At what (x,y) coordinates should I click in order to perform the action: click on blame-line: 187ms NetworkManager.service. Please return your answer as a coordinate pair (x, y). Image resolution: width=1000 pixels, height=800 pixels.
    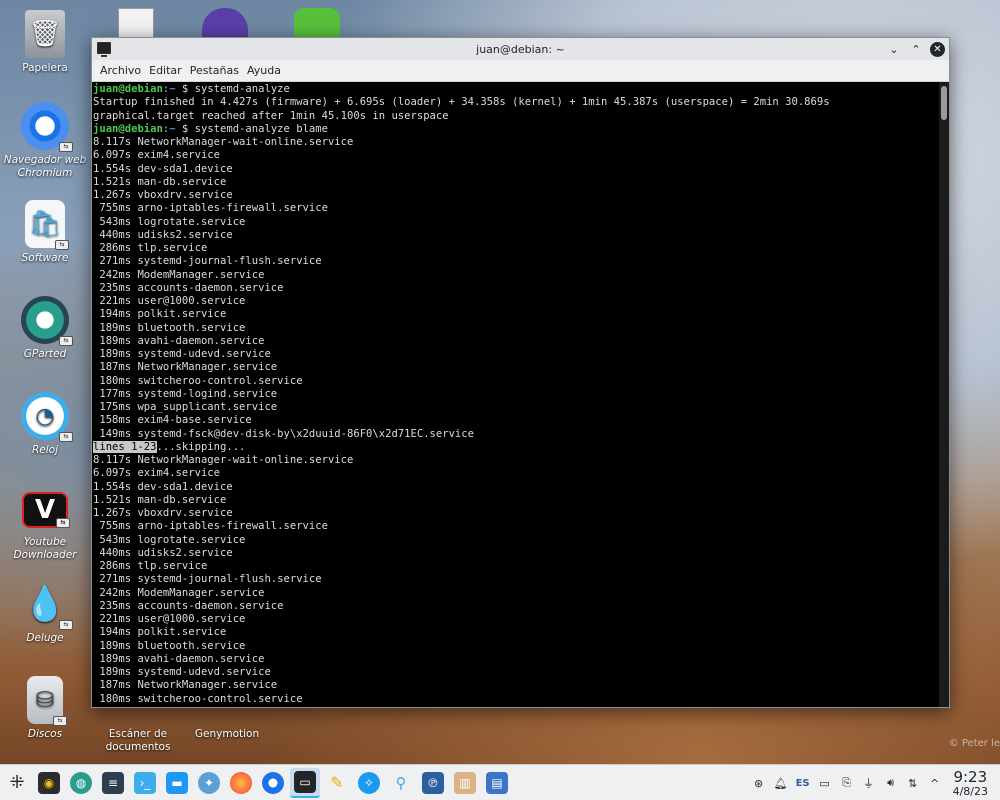
    Looking at the image, I should click on (185, 685).